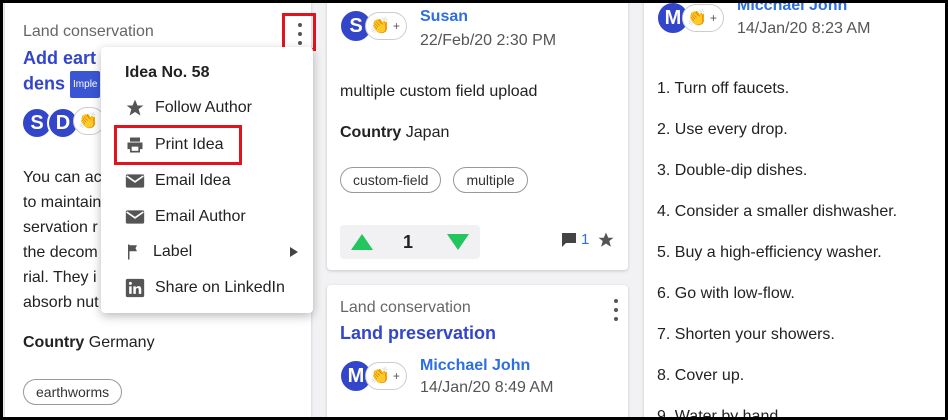  Describe the element at coordinates (60, 227) in the screenshot. I see `body-line: servation r` at that location.